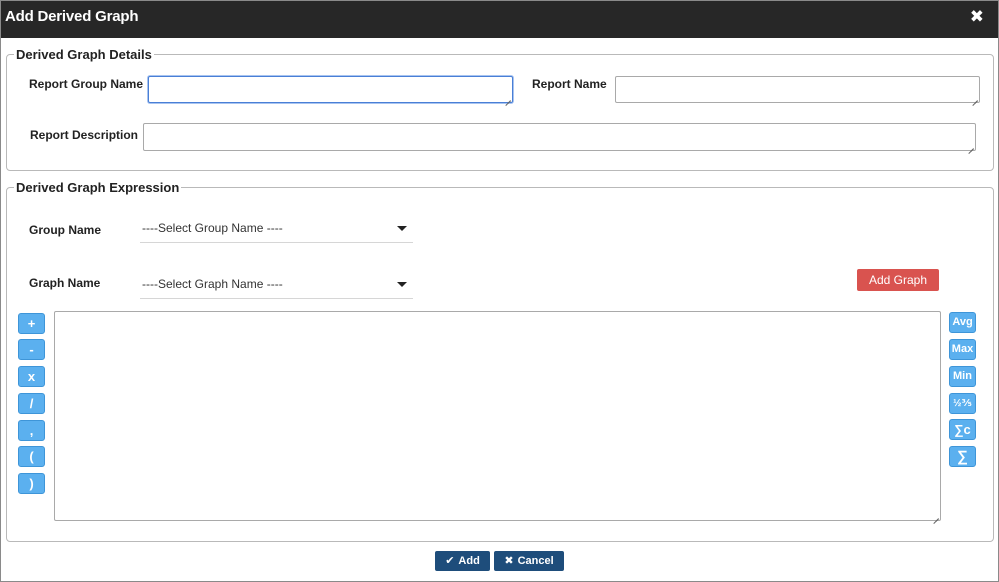  Describe the element at coordinates (499, 19) in the screenshot. I see `dialog-titlebar: Add Derived Graph ✖` at that location.